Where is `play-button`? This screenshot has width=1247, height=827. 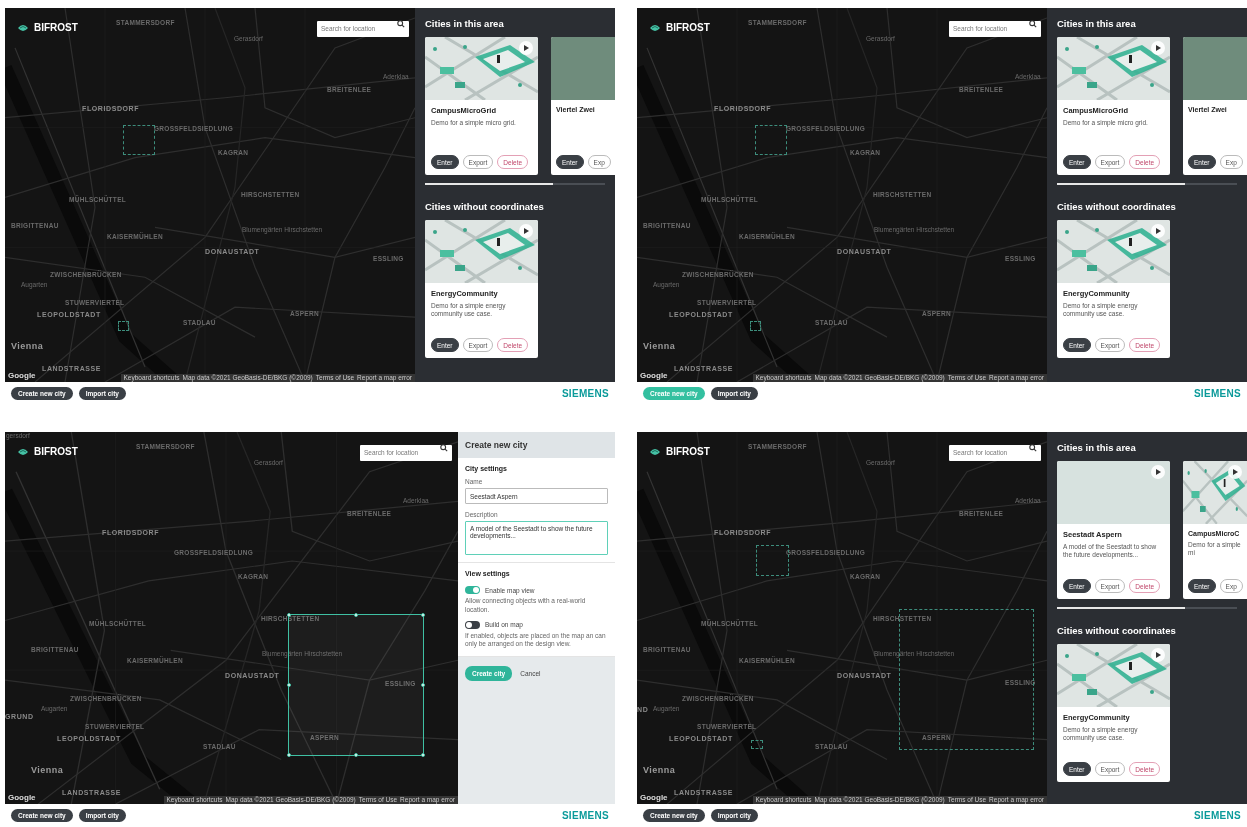
play-button is located at coordinates (1158, 472).